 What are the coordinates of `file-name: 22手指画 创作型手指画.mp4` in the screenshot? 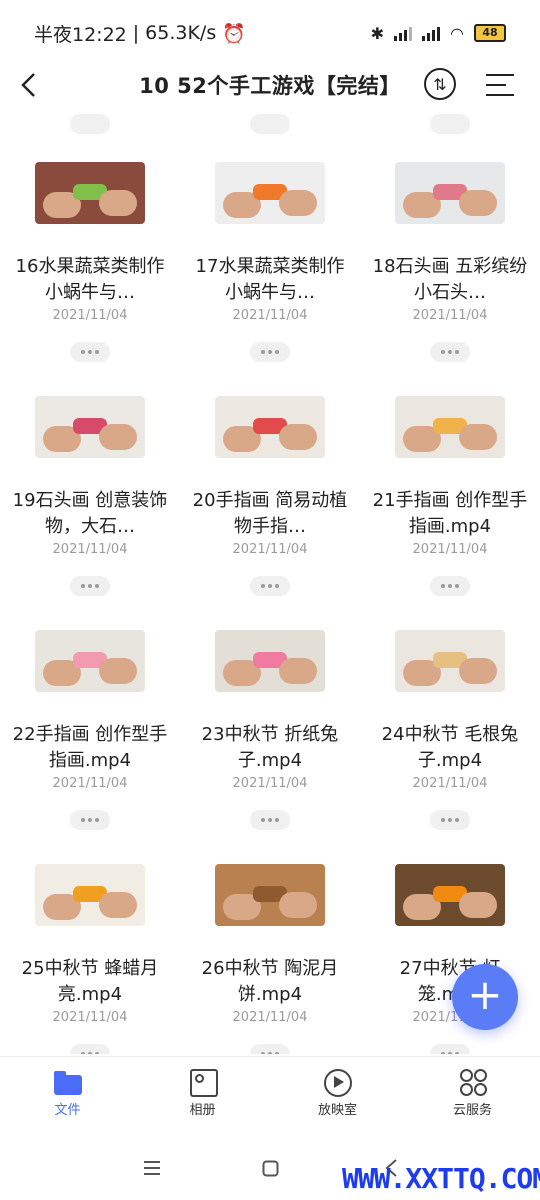 It's located at (90, 747).